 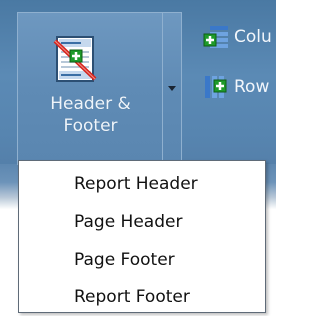 I want to click on header-footer-dropdown-button, so click(x=172, y=88).